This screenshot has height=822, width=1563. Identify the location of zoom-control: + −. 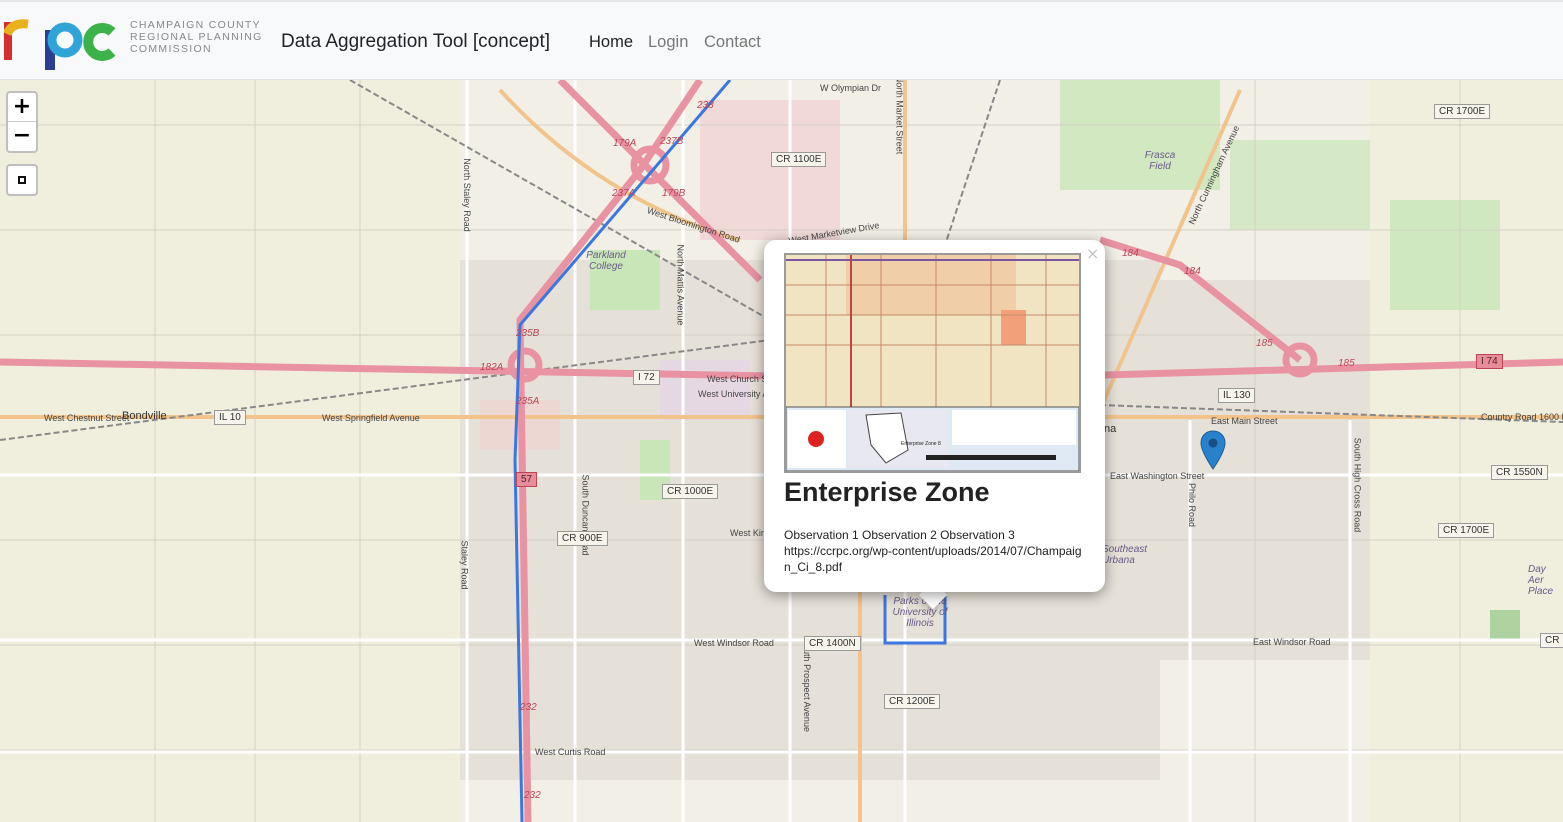
(22, 122).